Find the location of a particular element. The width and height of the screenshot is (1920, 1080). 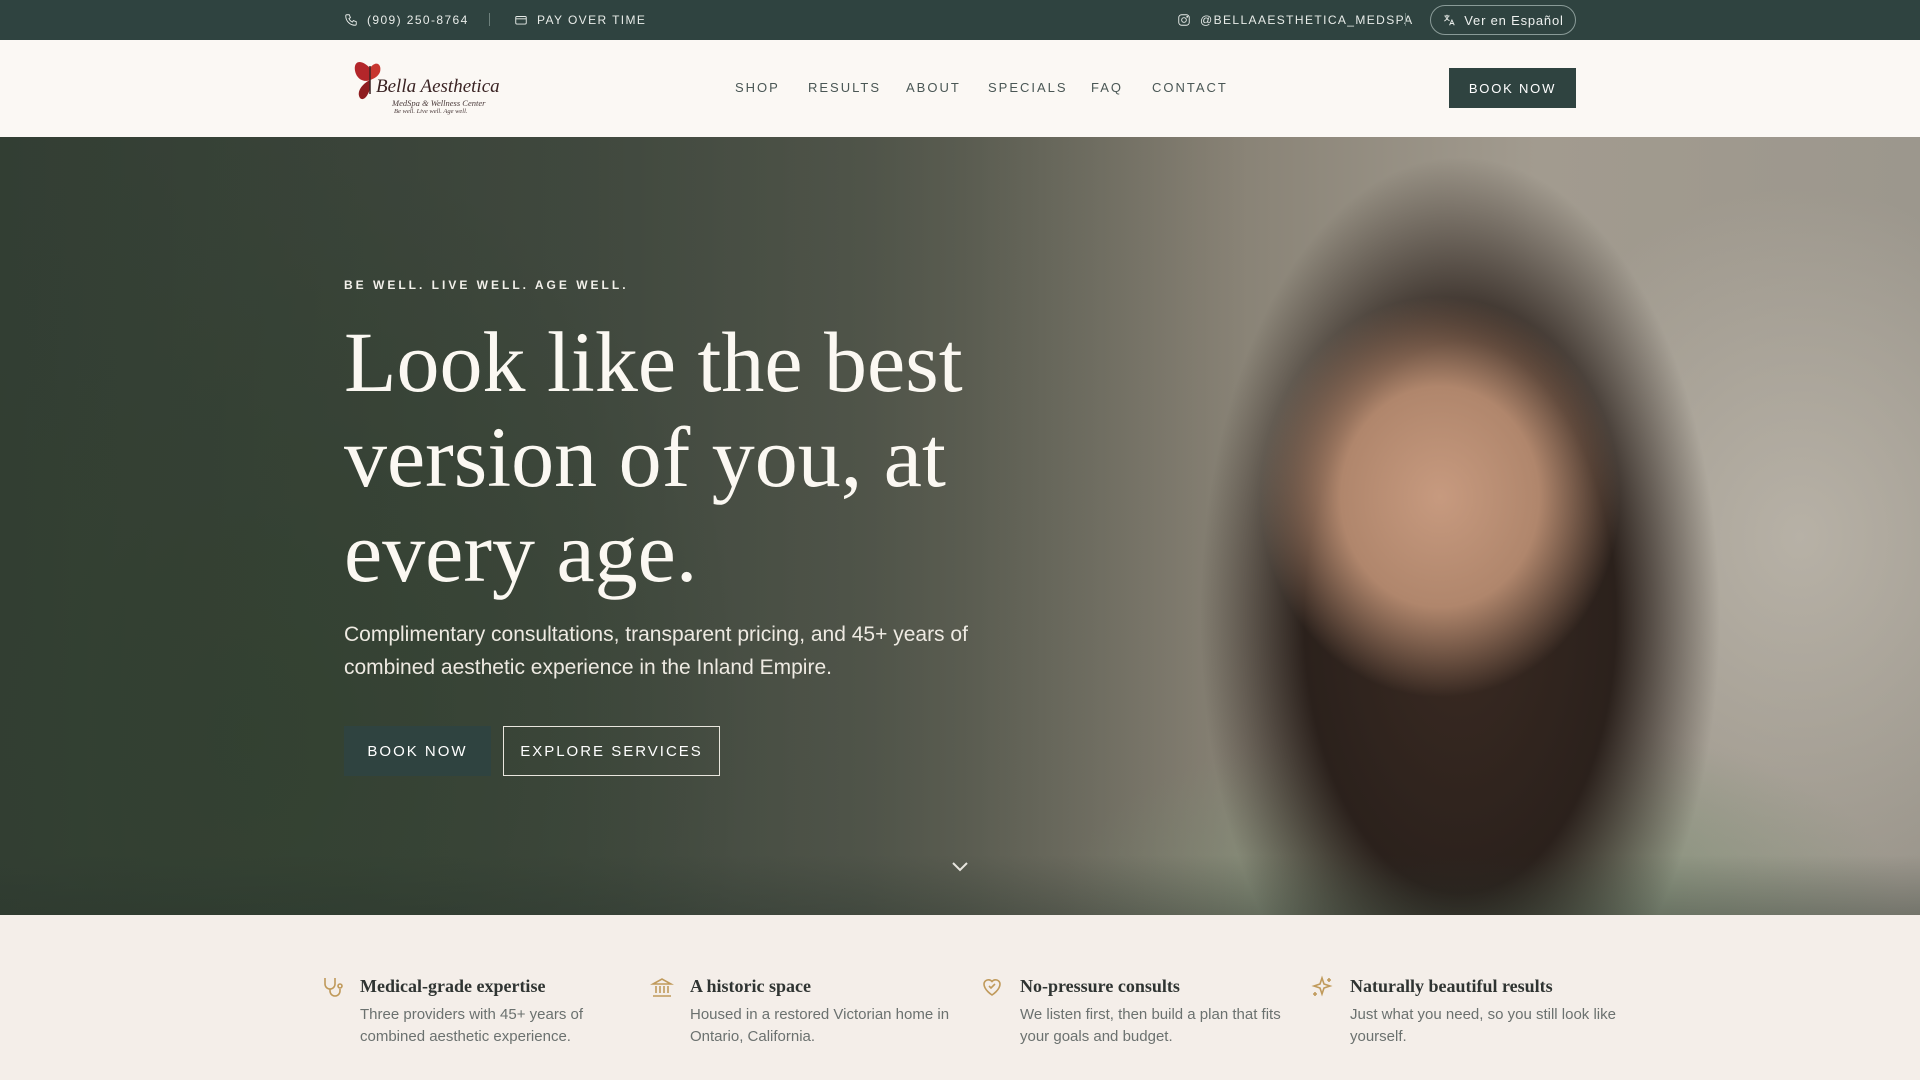

phone-icon is located at coordinates (351, 20).